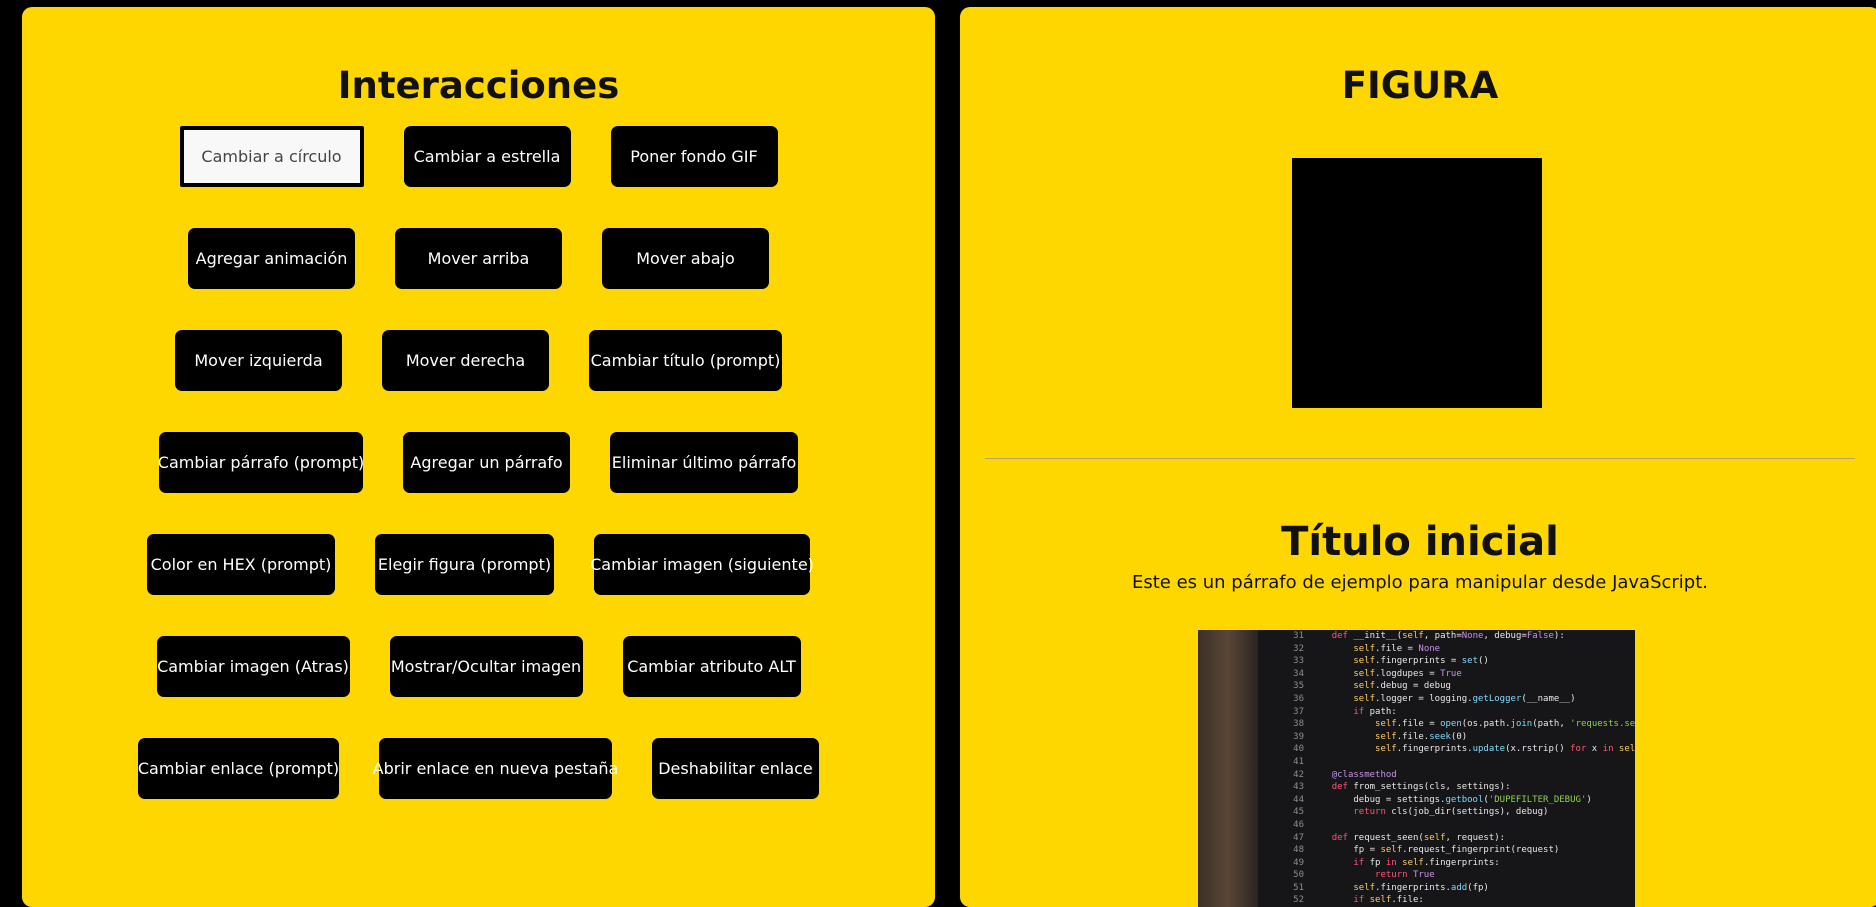  I want to click on change-alt-attribute-button: Cambiar atributo ALT, so click(711, 666).